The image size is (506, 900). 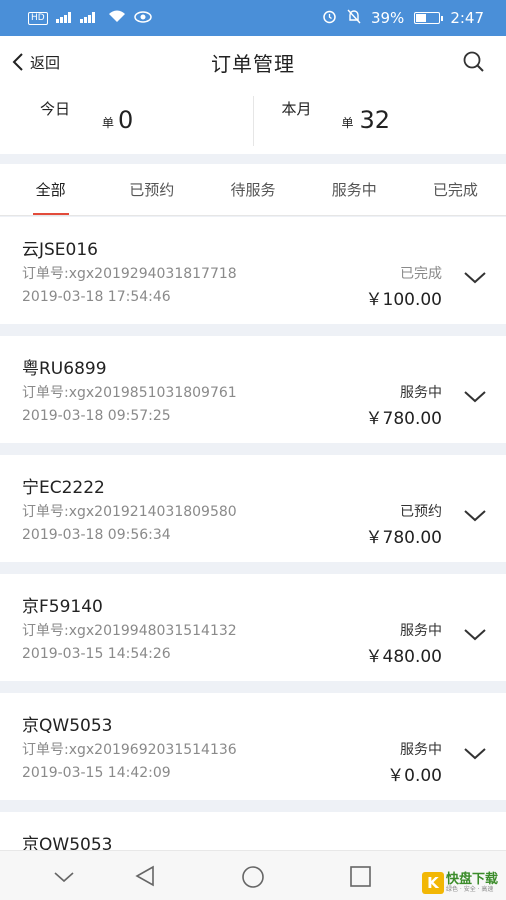 I want to click on nav-back-icon, so click(x=145, y=876).